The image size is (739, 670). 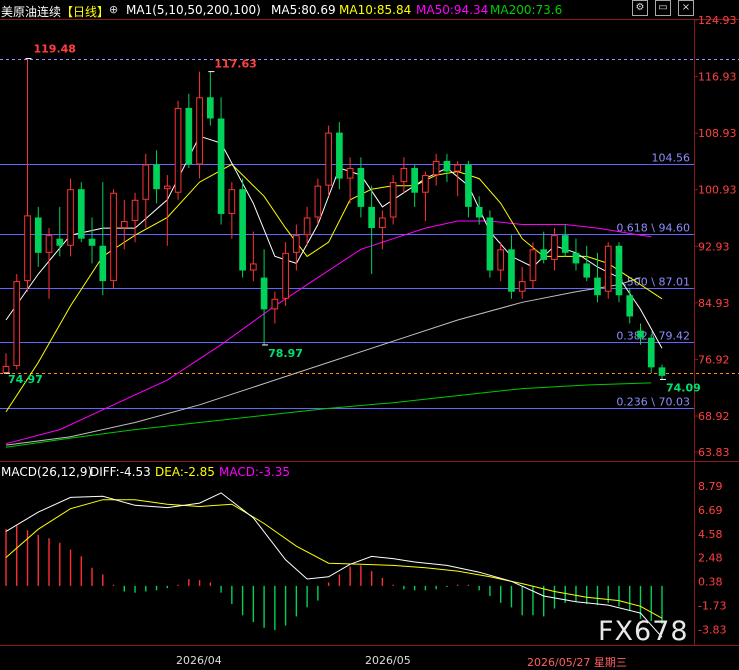 What do you see at coordinates (683, 387) in the screenshot?
I see `price-annotation: 74.09` at bounding box center [683, 387].